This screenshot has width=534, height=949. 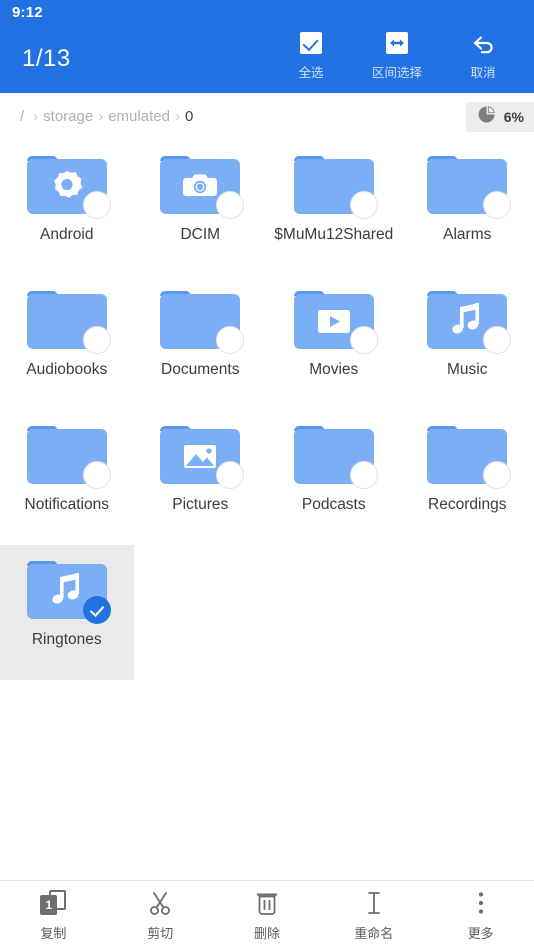 What do you see at coordinates (233, 116) in the screenshot?
I see `breadcrumb: / › storage › emulated › 0` at bounding box center [233, 116].